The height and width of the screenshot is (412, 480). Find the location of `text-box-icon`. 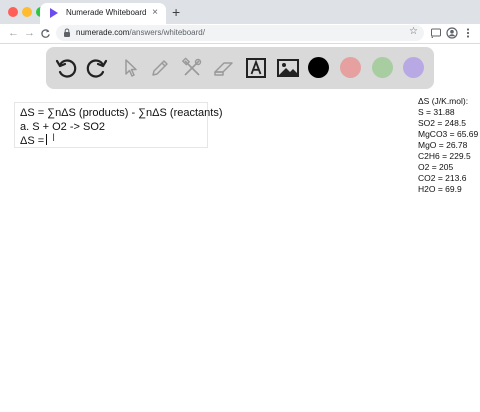

text-box-icon is located at coordinates (256, 68).